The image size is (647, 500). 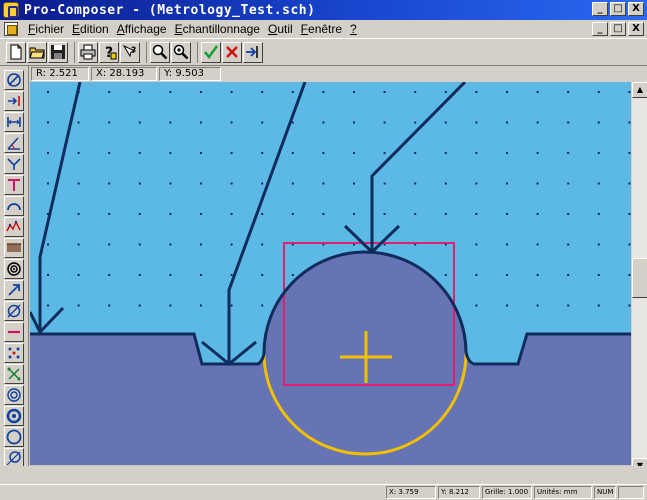 What do you see at coordinates (232, 52) in the screenshot?
I see `cancel-button` at bounding box center [232, 52].